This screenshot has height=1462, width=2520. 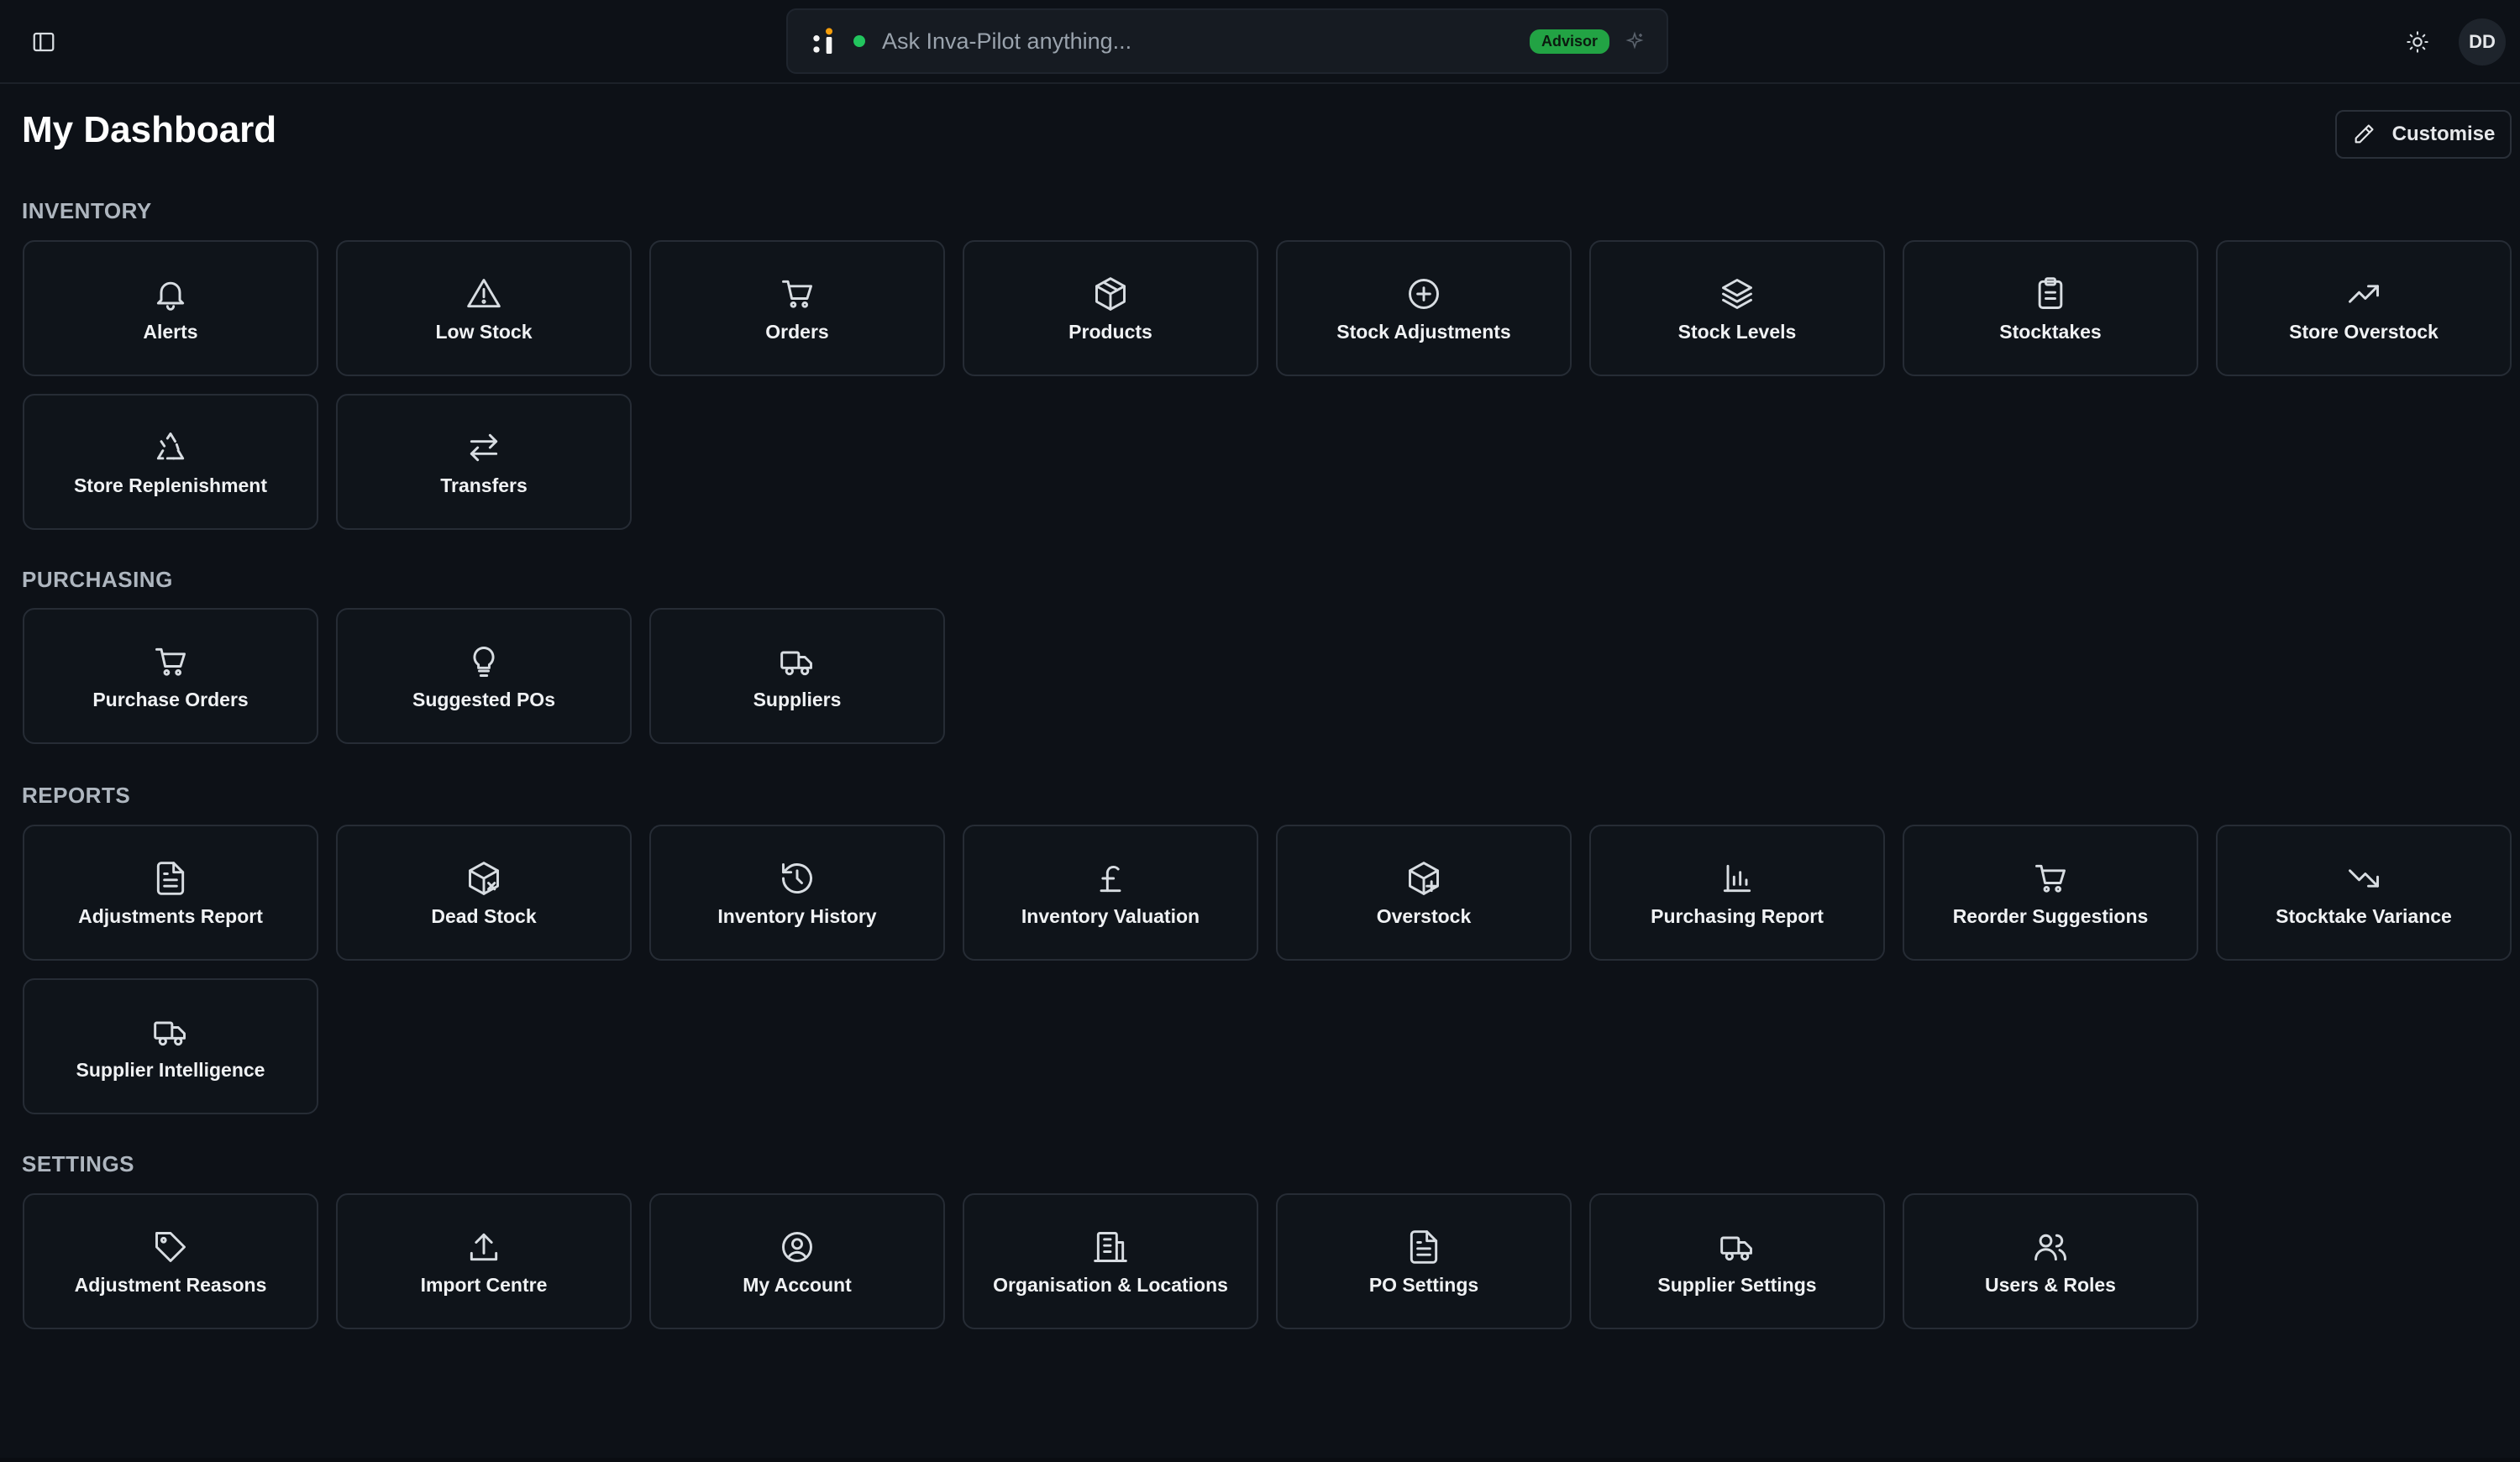 I want to click on customise-label: Customise, so click(x=2443, y=134).